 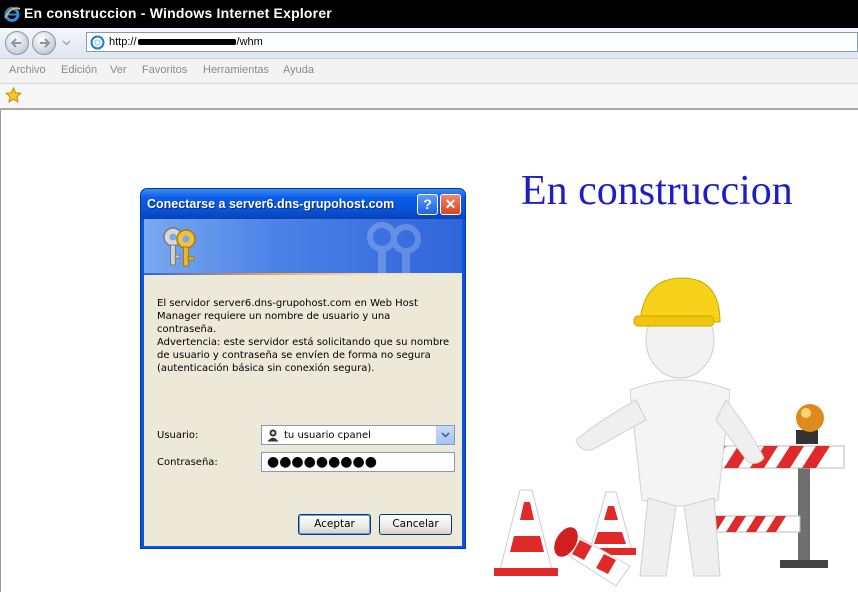 What do you see at coordinates (179, 247) in the screenshot?
I see `keys-icon` at bounding box center [179, 247].